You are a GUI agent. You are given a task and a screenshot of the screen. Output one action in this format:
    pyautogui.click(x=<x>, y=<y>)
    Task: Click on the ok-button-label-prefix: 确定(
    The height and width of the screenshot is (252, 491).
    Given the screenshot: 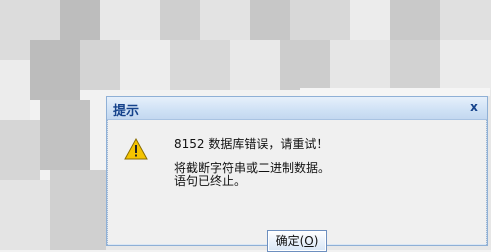 What is the action you would take?
    pyautogui.click(x=290, y=241)
    